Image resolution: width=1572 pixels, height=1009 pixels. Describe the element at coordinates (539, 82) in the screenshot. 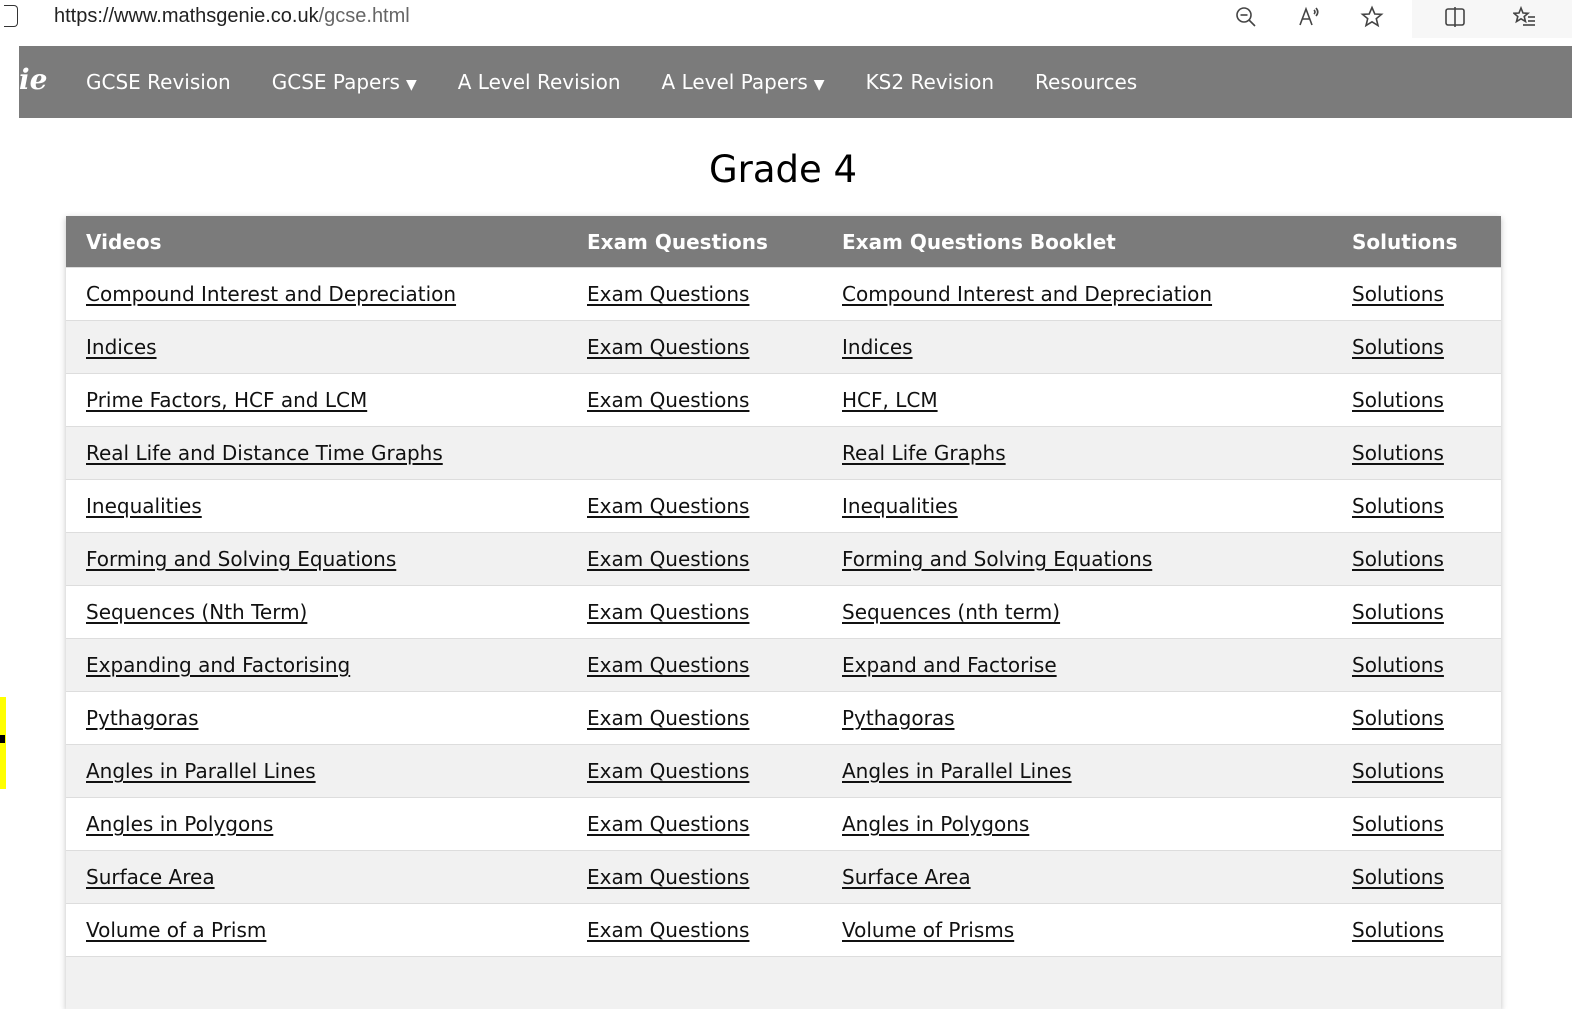

I see `nav-item-a-level-revision: A Level Revision` at that location.